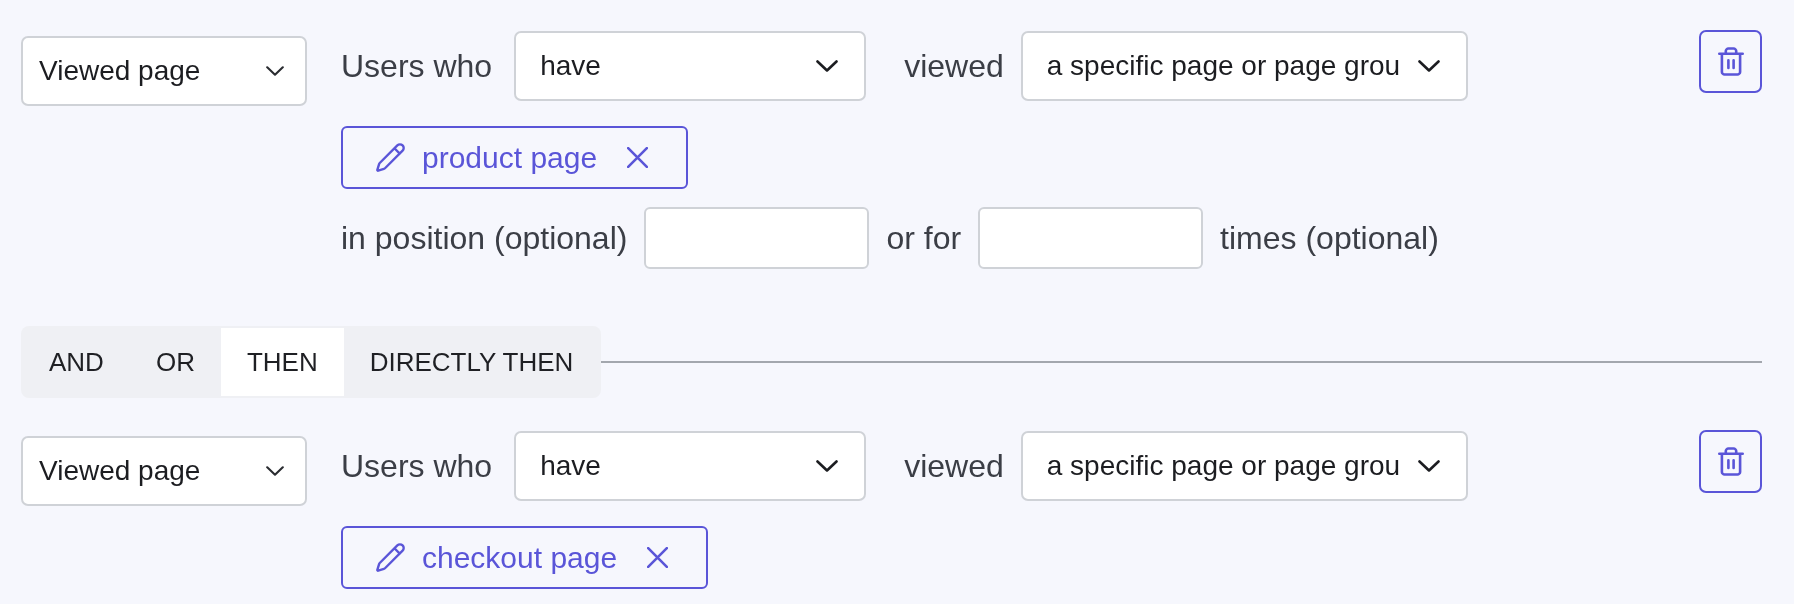  Describe the element at coordinates (76, 362) in the screenshot. I see `tab: AND` at that location.